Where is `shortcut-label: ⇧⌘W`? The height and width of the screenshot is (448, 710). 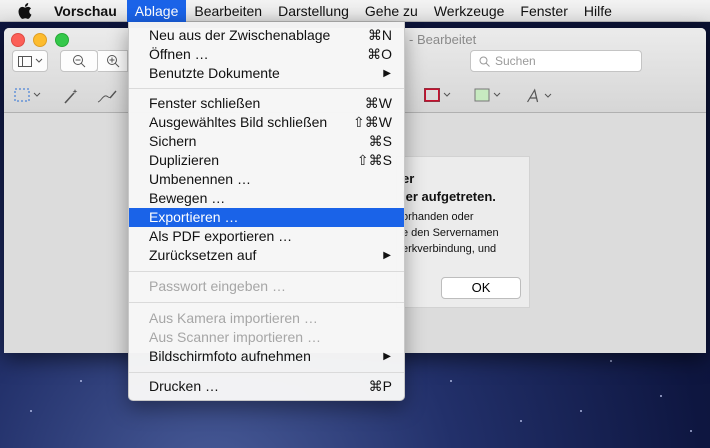 shortcut-label: ⇧⌘W is located at coordinates (372, 122).